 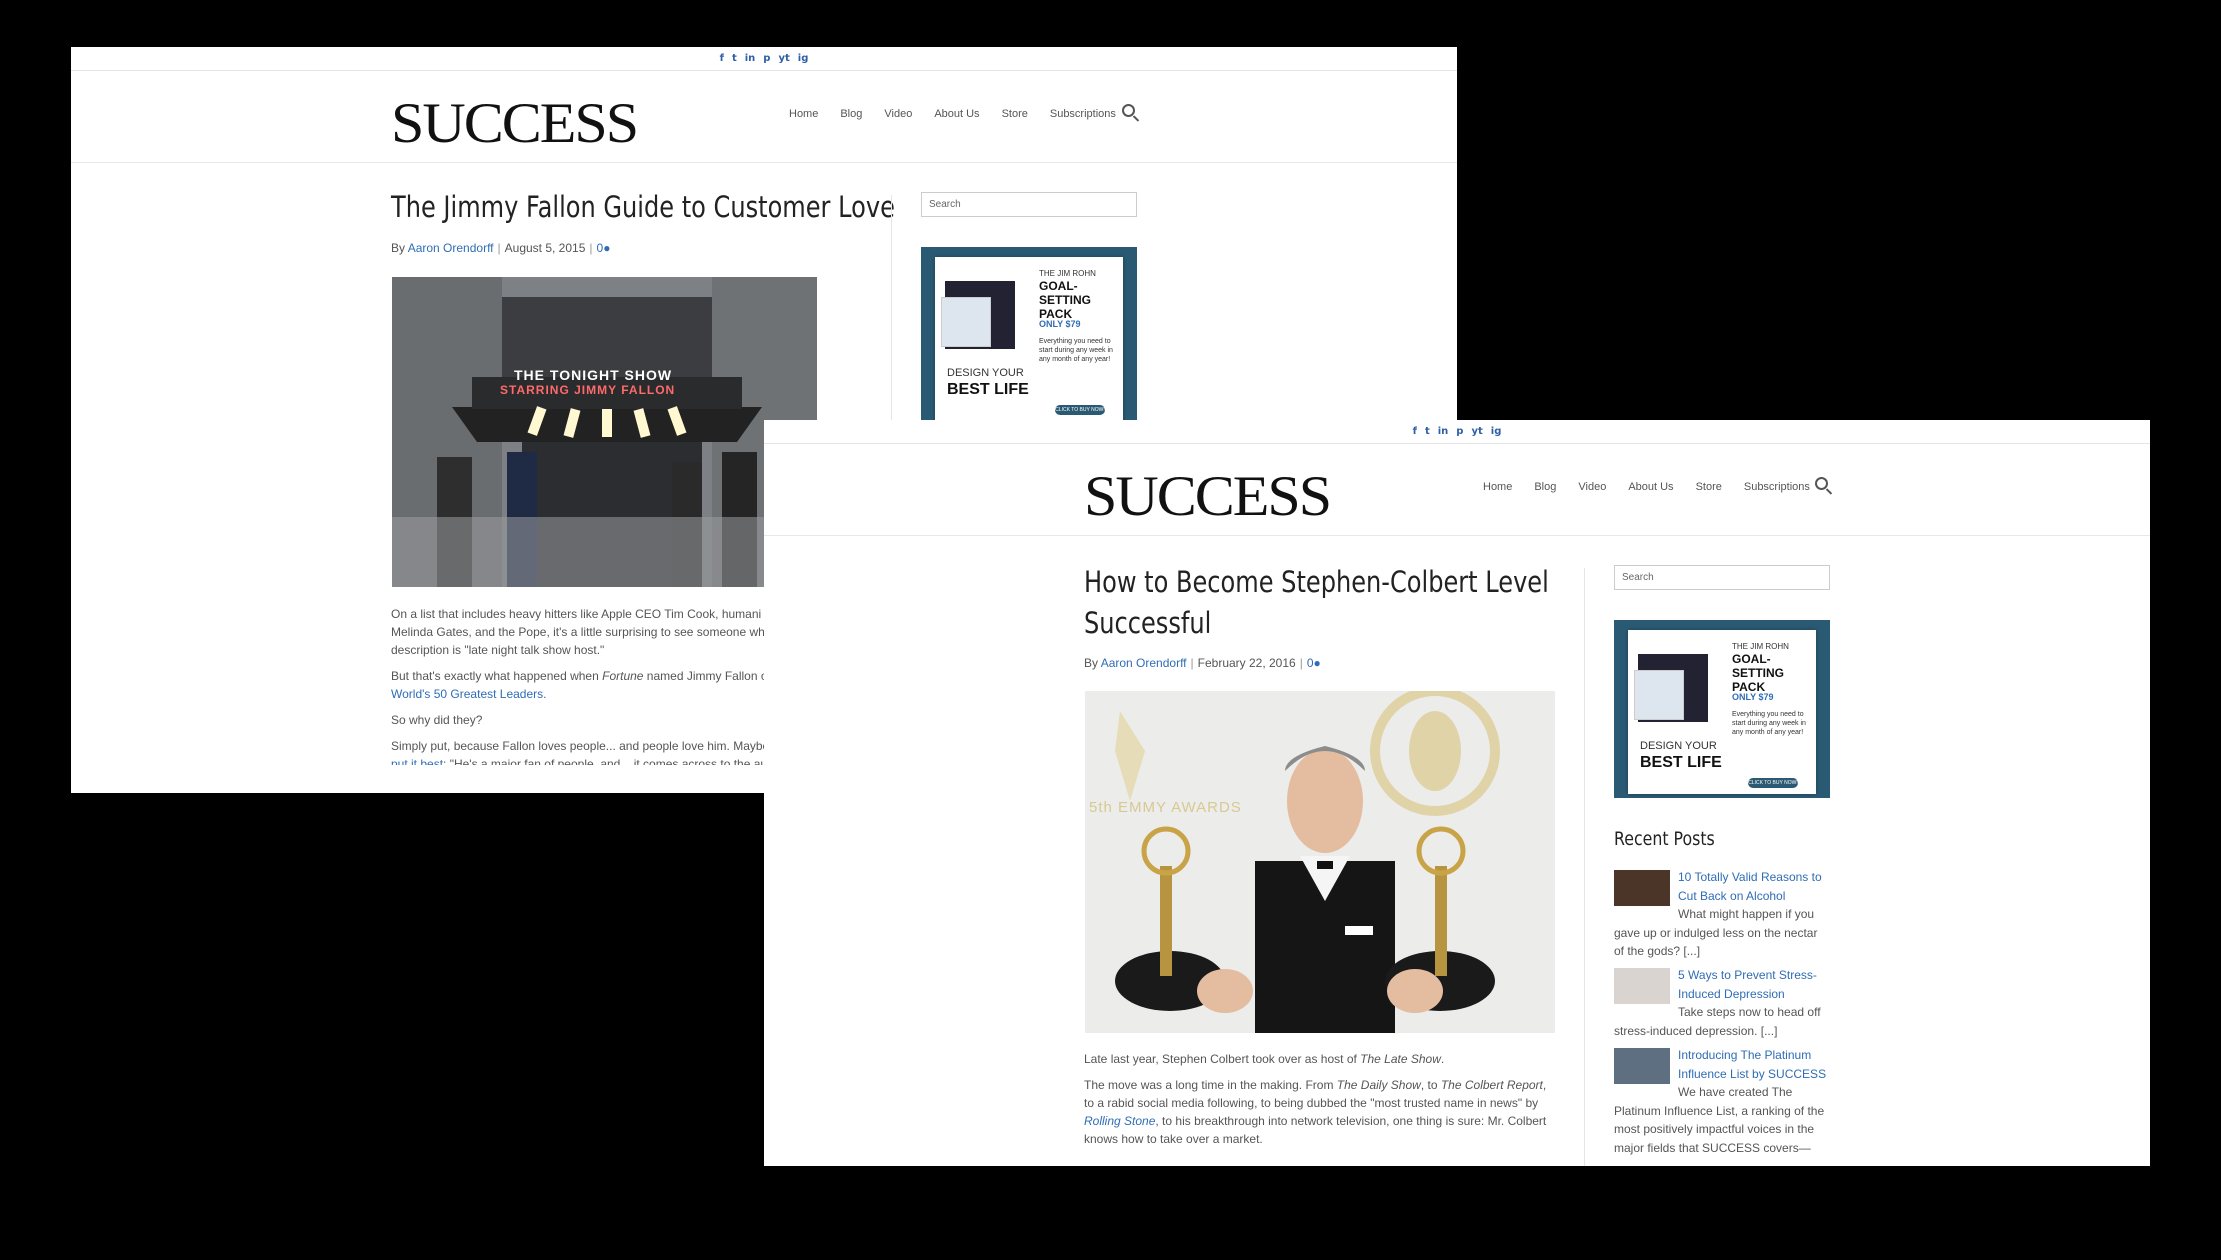 I want to click on article-title: The Jimmy Fallon Guide to Customer Love, so click(x=643, y=207).